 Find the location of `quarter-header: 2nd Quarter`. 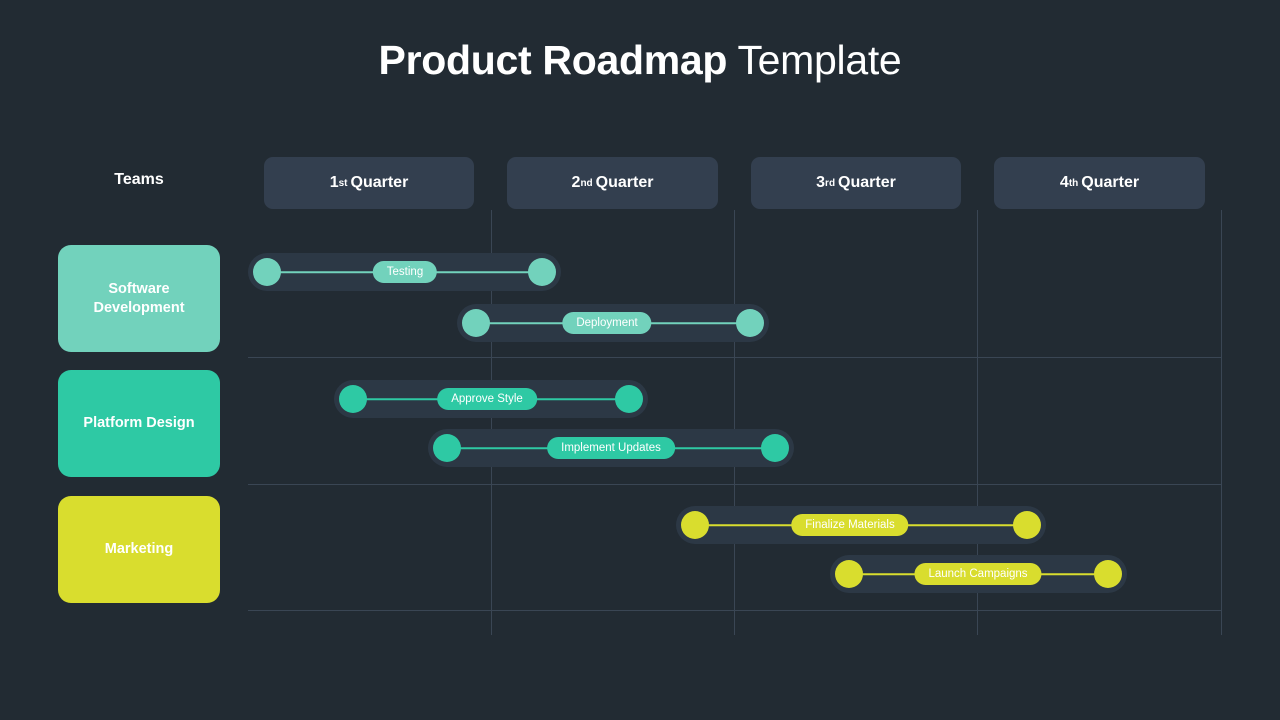

quarter-header: 2nd Quarter is located at coordinates (612, 183).